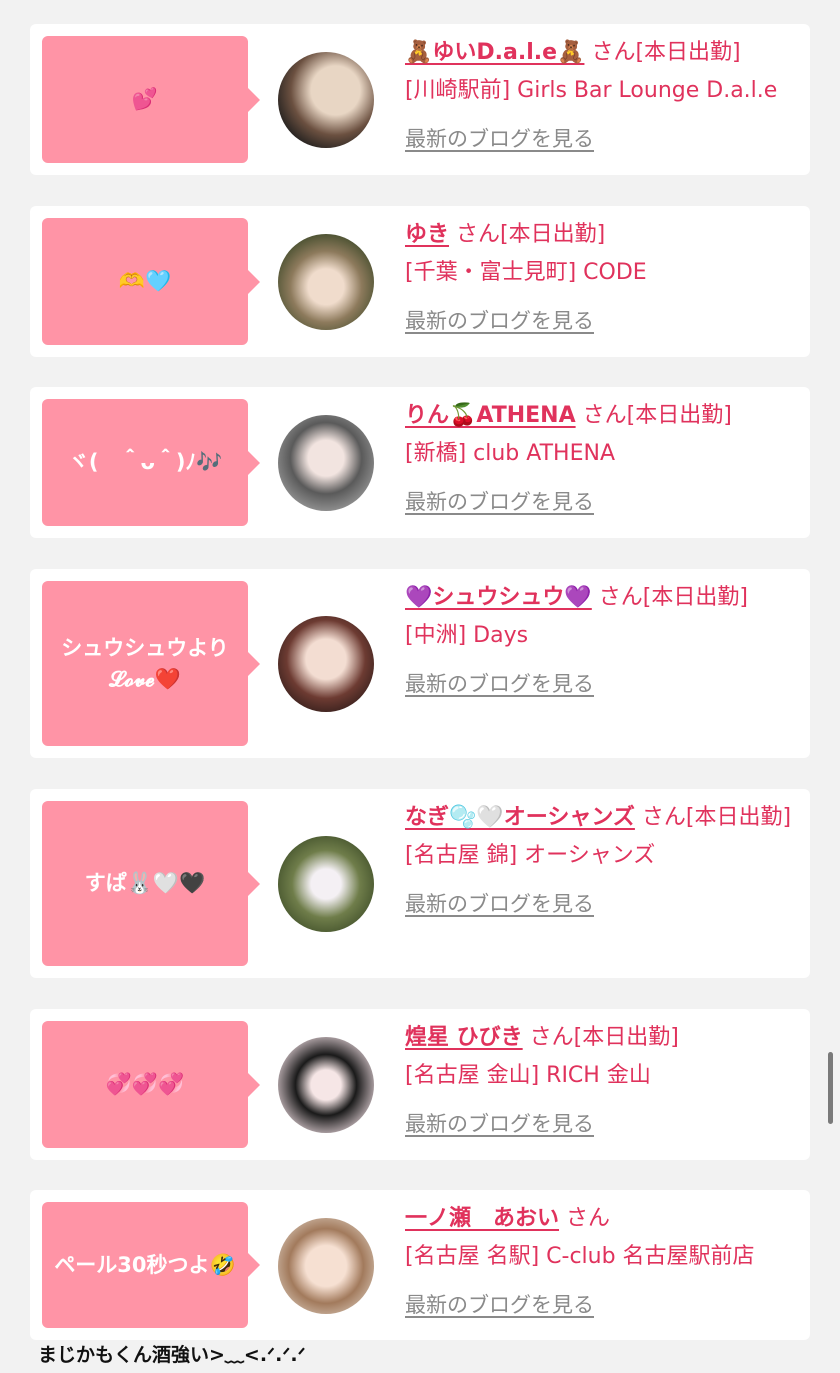  What do you see at coordinates (145, 281) in the screenshot?
I see `message-text: 🫶🩵` at bounding box center [145, 281].